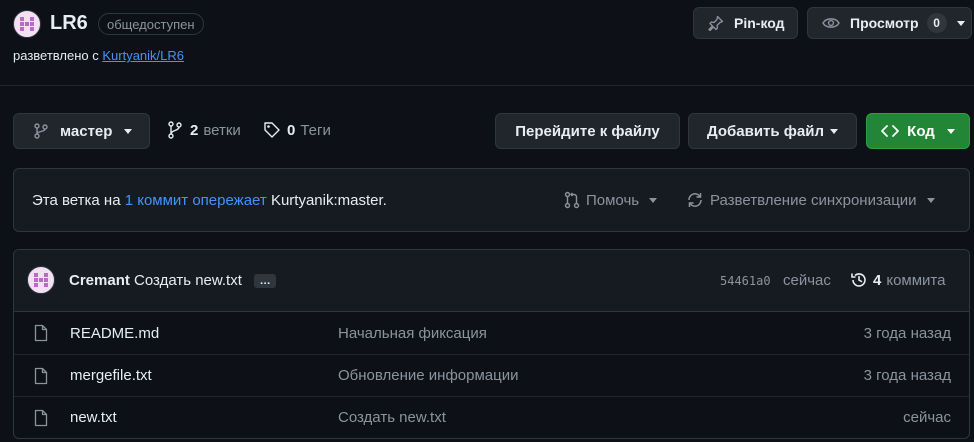 The width and height of the screenshot is (974, 442). Describe the element at coordinates (859, 280) in the screenshot. I see `history-icon` at that location.